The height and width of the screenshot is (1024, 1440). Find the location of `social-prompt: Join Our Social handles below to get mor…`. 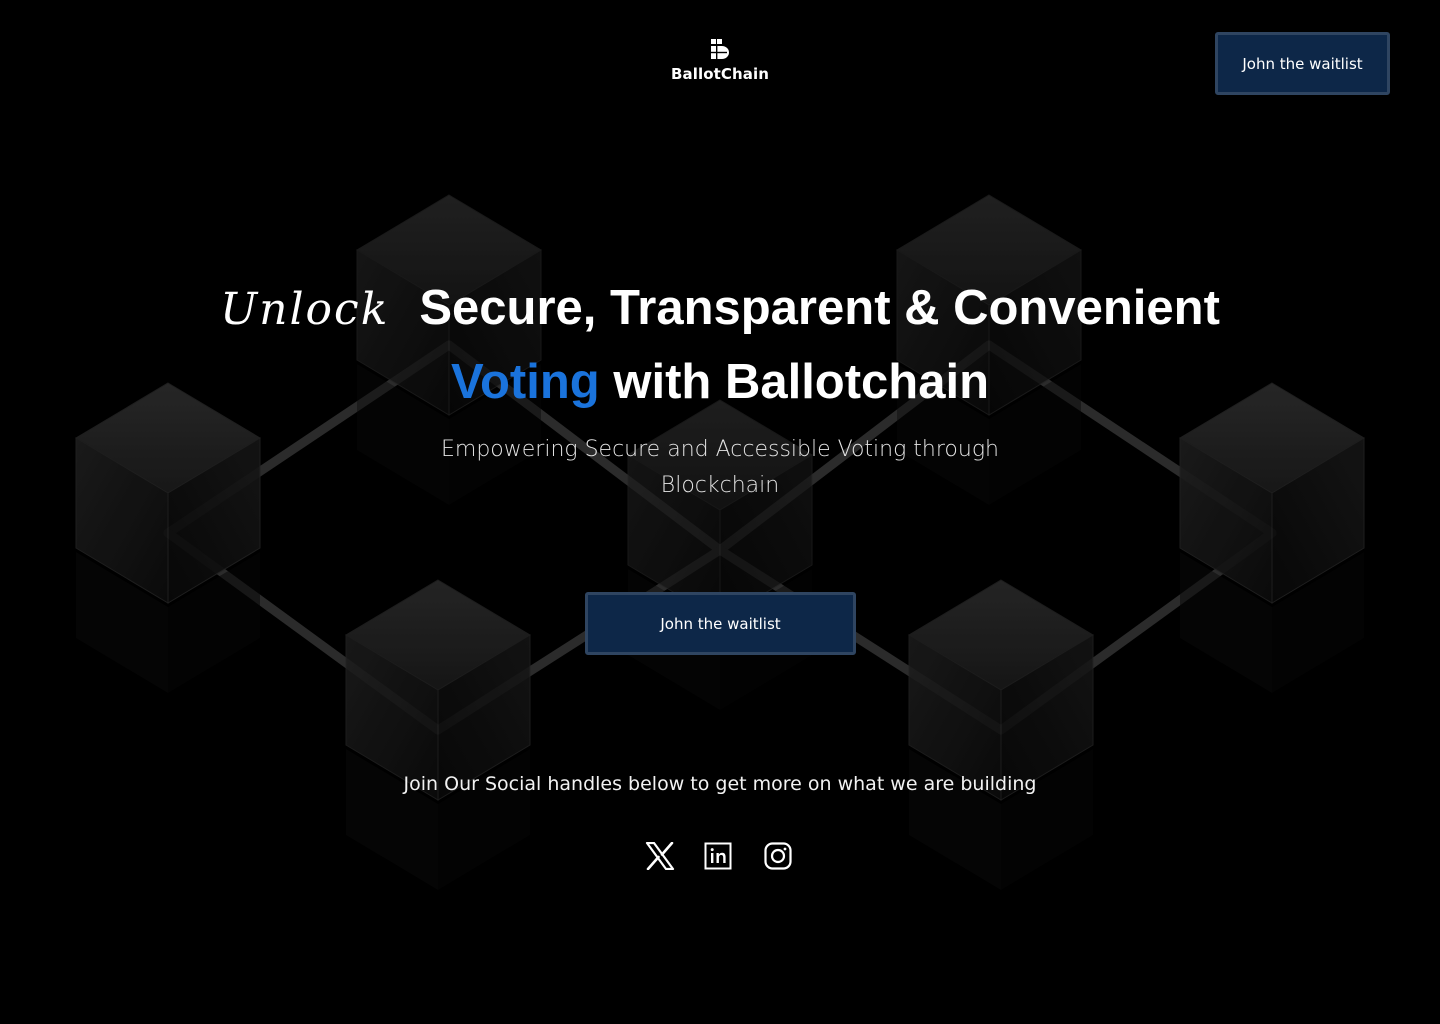

social-prompt: Join Our Social handles below to get mor… is located at coordinates (720, 784).